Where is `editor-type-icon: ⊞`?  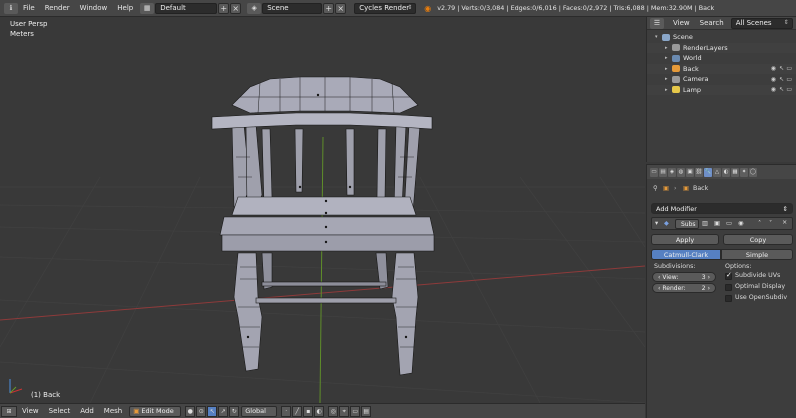
editor-type-icon: ⊞ is located at coordinates (9, 411).